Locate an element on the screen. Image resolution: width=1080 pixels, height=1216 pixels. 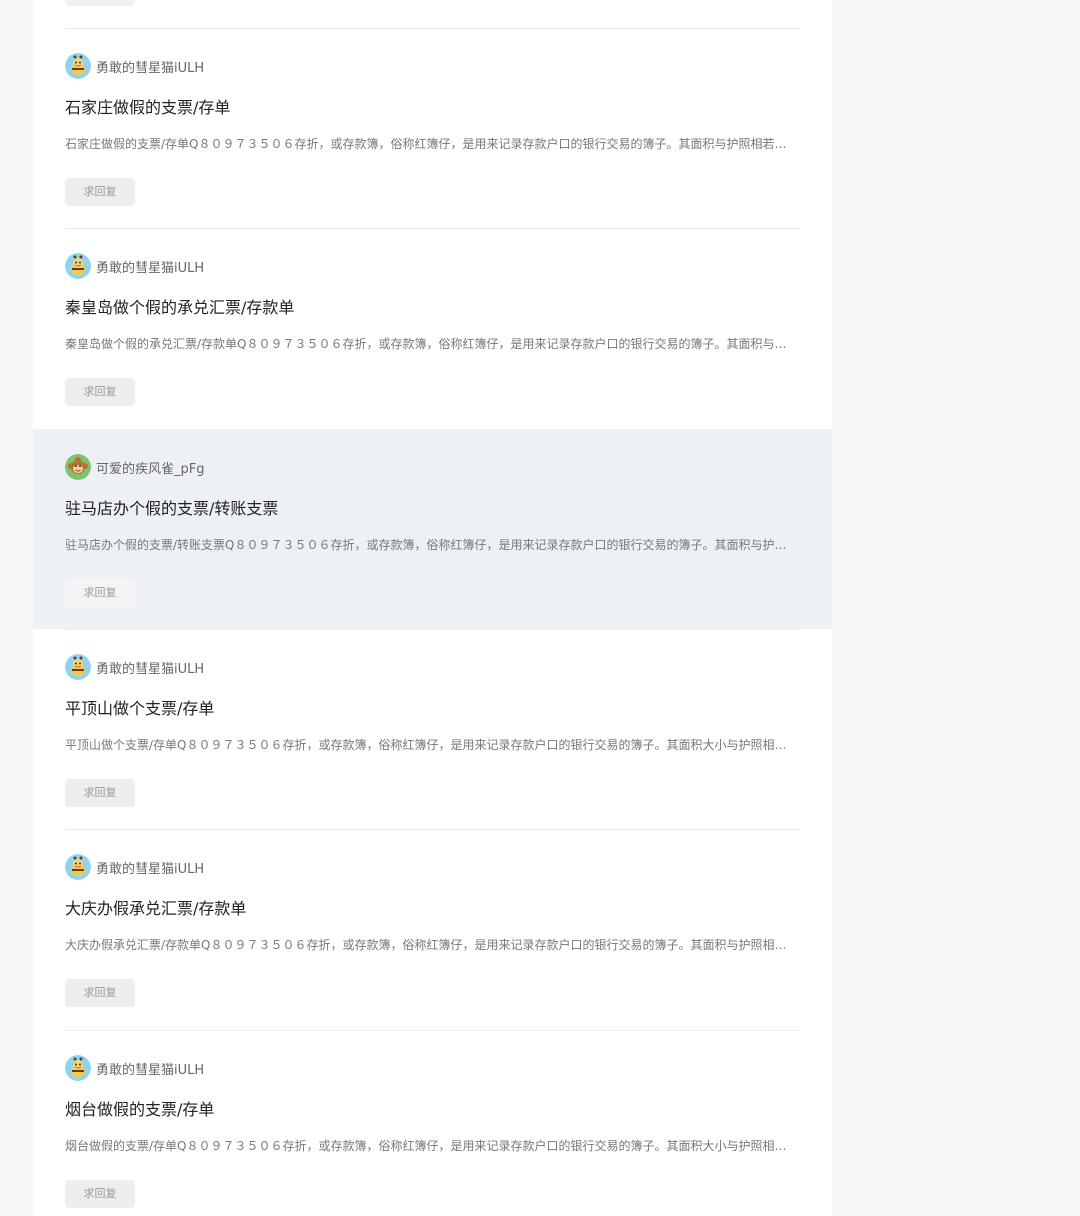
post-title: 秦皇岛做个假的承兑汇票/存款单 is located at coordinates (179, 308).